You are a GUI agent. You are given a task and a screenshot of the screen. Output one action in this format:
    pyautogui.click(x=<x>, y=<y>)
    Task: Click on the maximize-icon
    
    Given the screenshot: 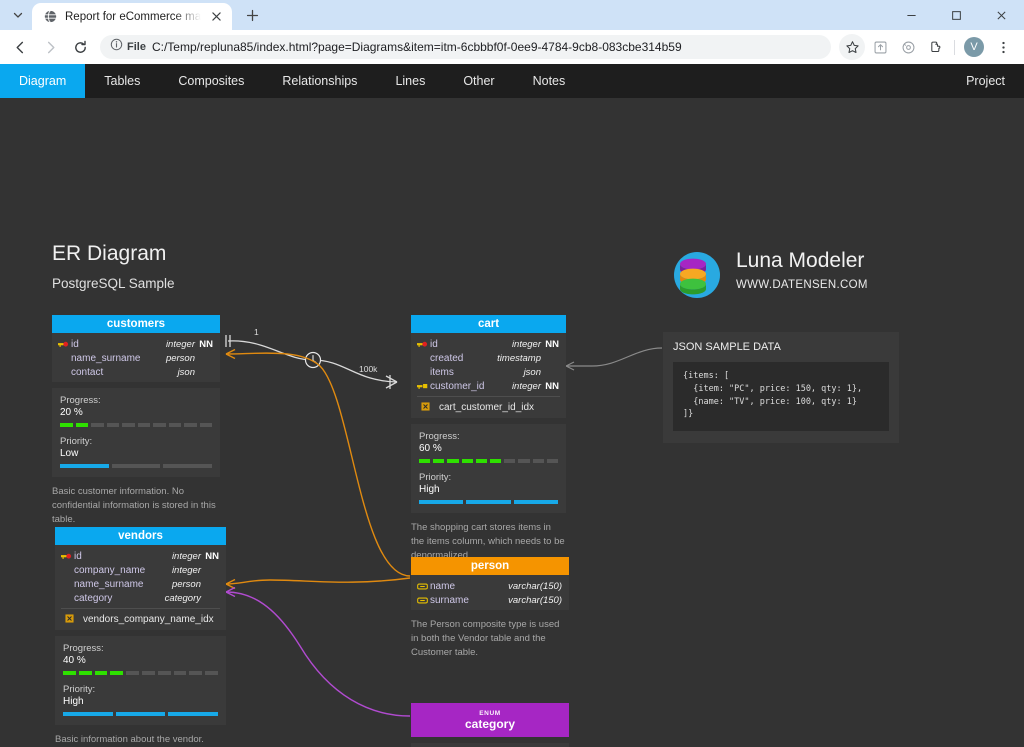 What is the action you would take?
    pyautogui.click(x=956, y=15)
    